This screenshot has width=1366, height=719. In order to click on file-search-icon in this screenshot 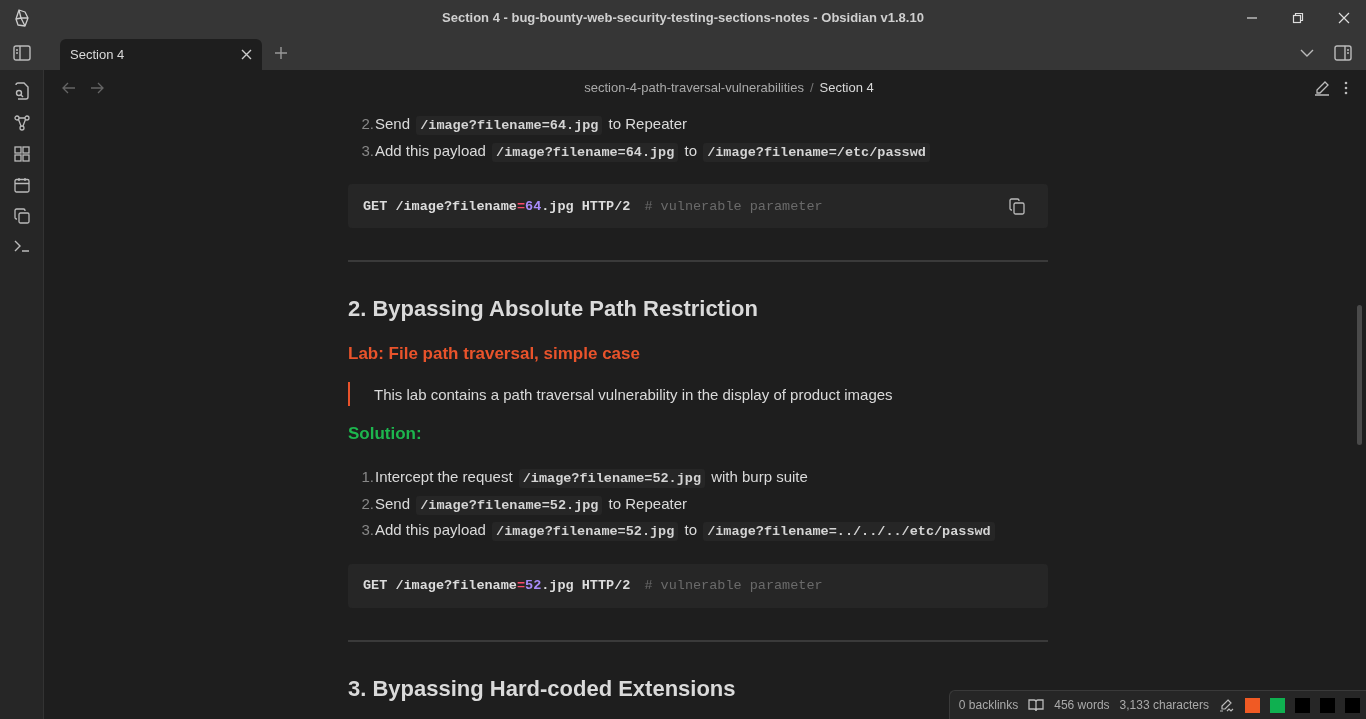, I will do `click(21, 91)`.